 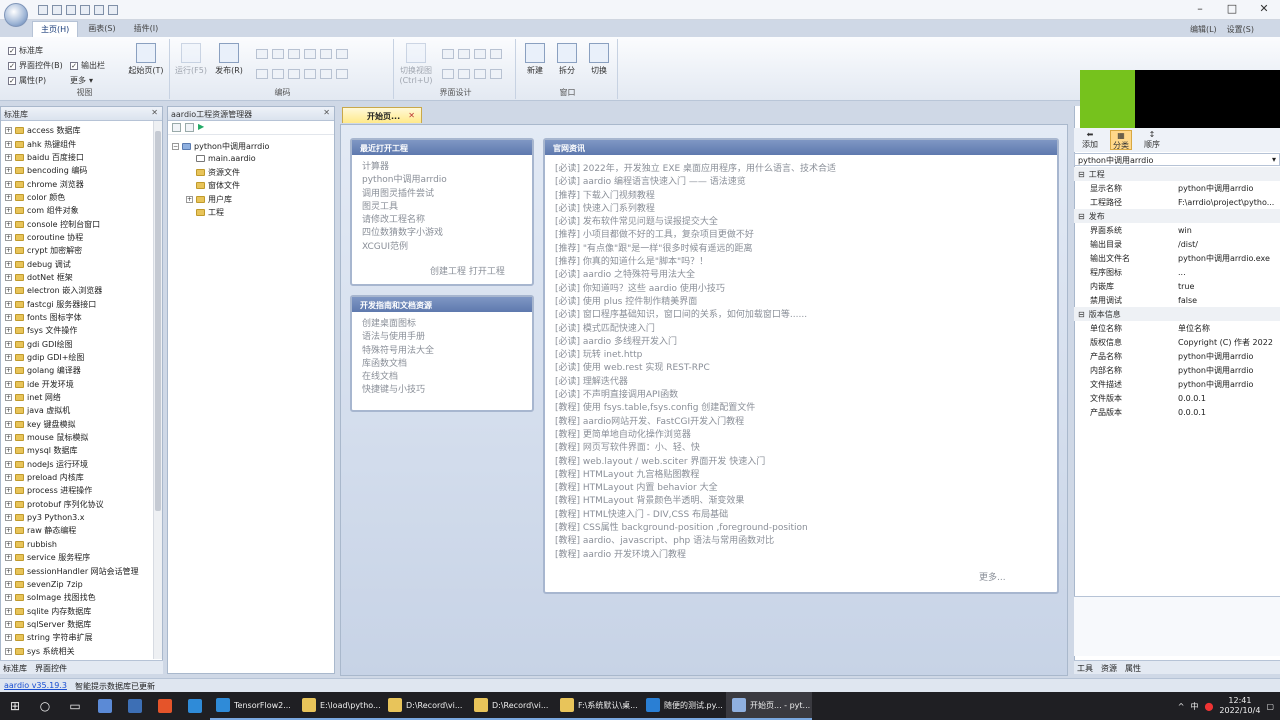 What do you see at coordinates (1264, 9) in the screenshot?
I see `close-button: ✕` at bounding box center [1264, 9].